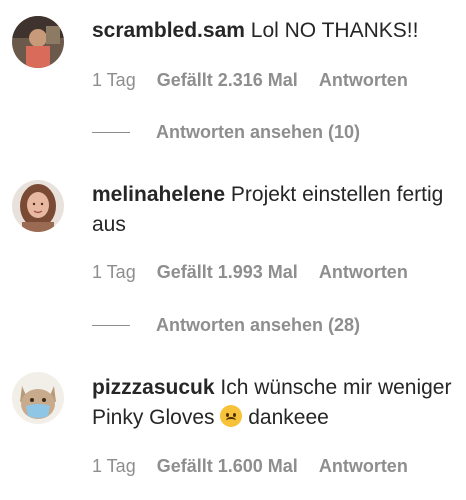 The height and width of the screenshot is (500, 466). I want to click on view-replies-button: Antworten ansehen (28), so click(226, 325).